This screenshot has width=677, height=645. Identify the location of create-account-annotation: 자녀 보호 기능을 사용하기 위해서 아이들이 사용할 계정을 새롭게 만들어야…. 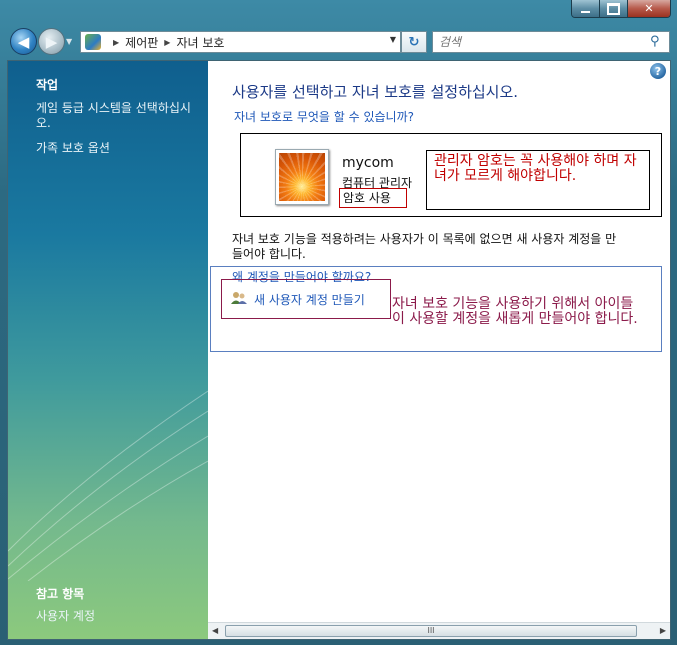
(515, 311).